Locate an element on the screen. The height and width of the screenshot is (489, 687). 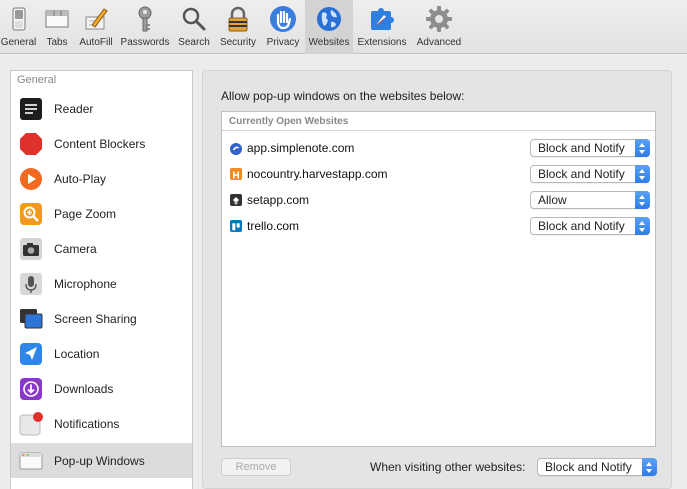
tab-security: Security is located at coordinates (238, 27).